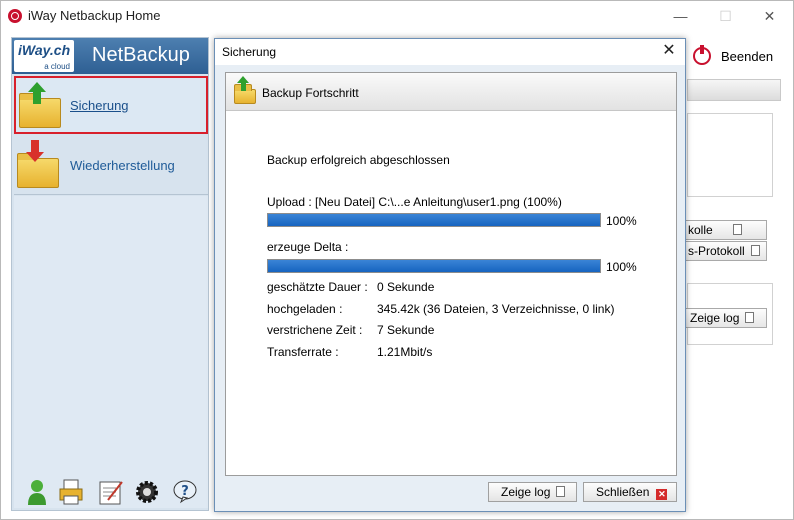 This screenshot has width=794, height=520. Describe the element at coordinates (397, 16) in the screenshot. I see `title-bar: iWay Netbackup Home — ☐ ✕` at that location.